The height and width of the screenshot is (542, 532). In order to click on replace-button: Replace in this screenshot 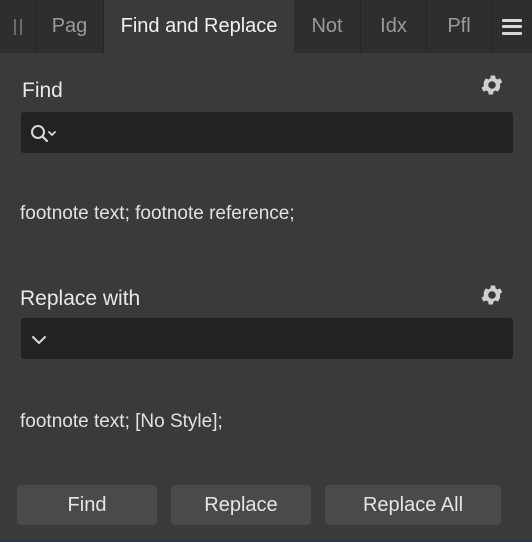, I will do `click(241, 505)`.